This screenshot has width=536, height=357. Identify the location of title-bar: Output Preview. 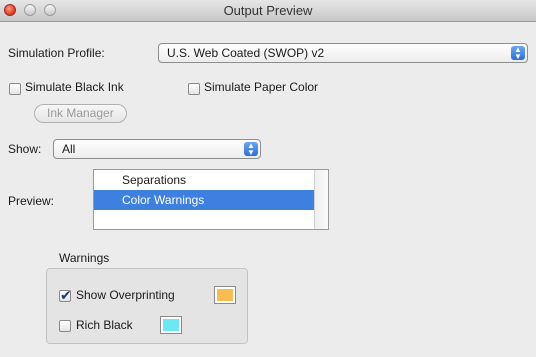
(268, 11).